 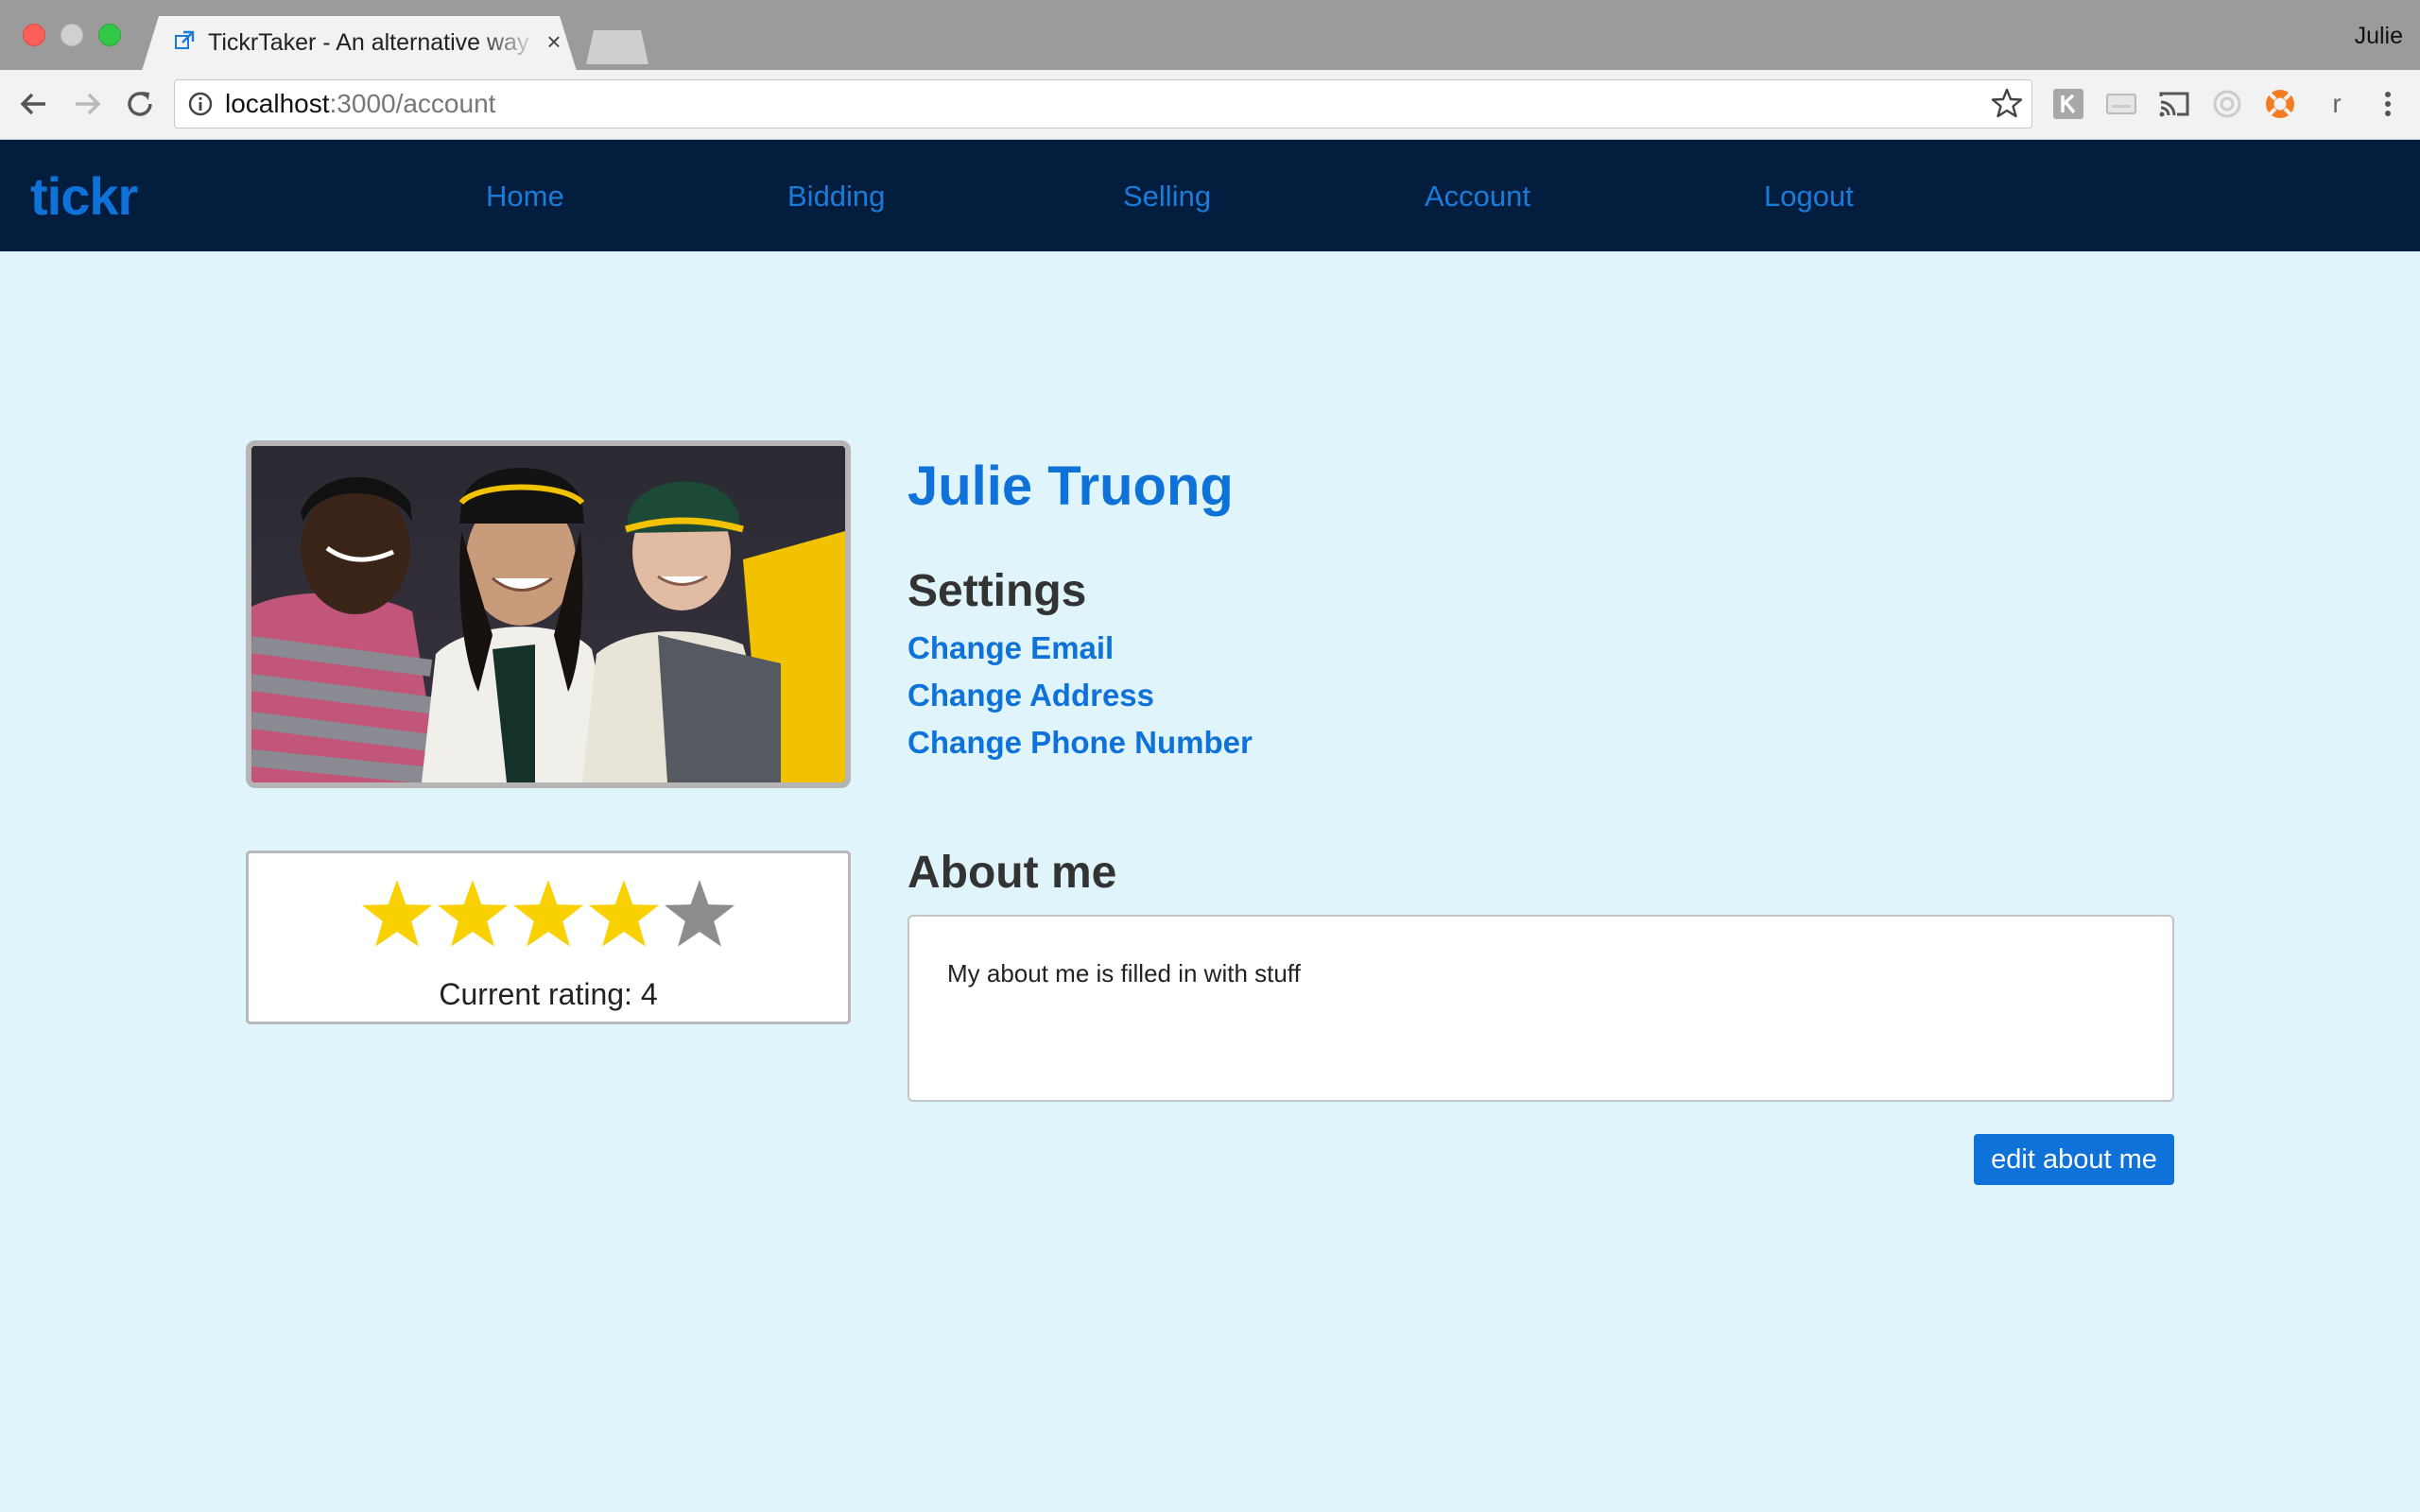 I want to click on nav-link-home: Home, so click(x=525, y=197).